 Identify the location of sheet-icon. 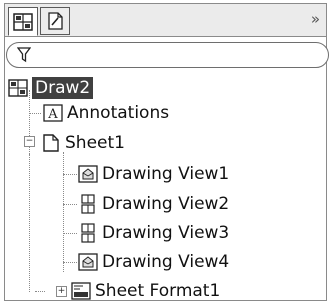
(51, 143).